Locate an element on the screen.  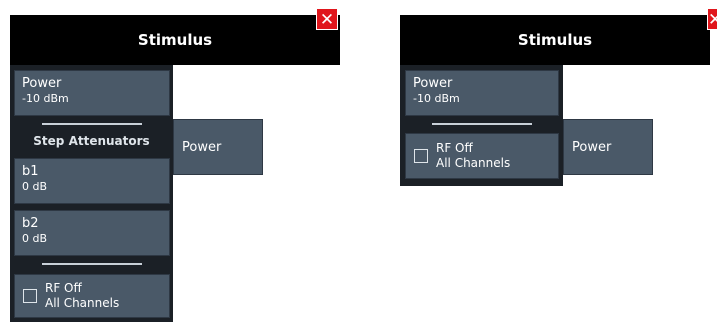
close-button-left: ✕ is located at coordinates (327, 19).